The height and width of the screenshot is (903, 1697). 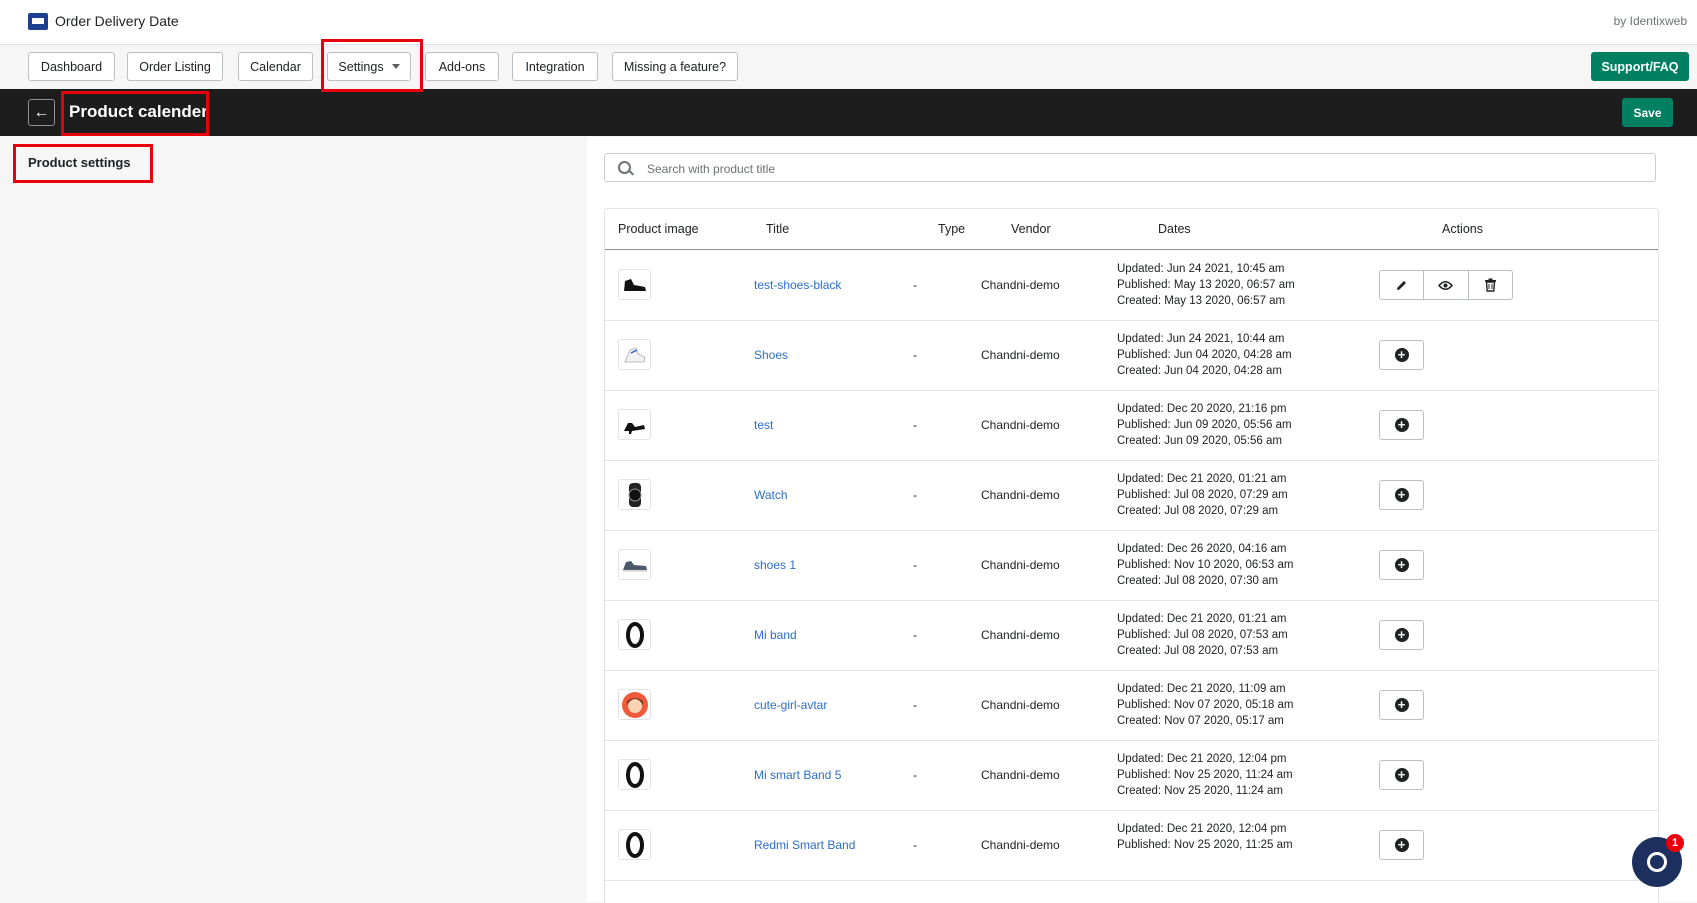 What do you see at coordinates (41, 112) in the screenshot?
I see `back-arrow-icon: ←` at bounding box center [41, 112].